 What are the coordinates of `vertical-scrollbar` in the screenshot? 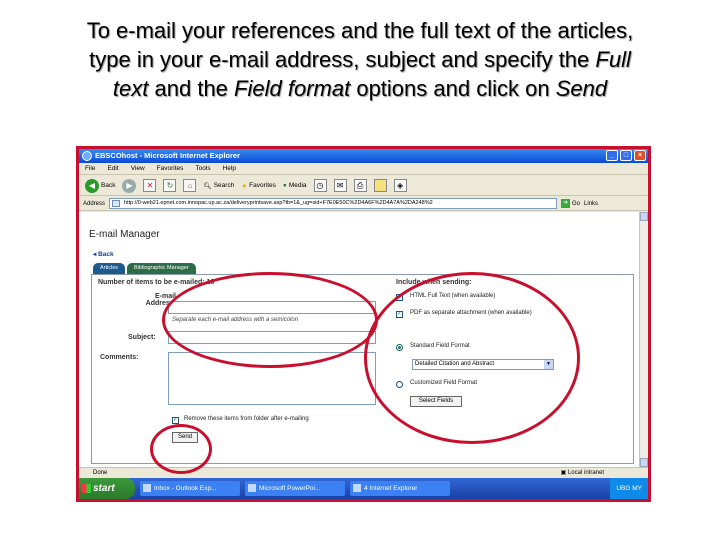 It's located at (643, 339).